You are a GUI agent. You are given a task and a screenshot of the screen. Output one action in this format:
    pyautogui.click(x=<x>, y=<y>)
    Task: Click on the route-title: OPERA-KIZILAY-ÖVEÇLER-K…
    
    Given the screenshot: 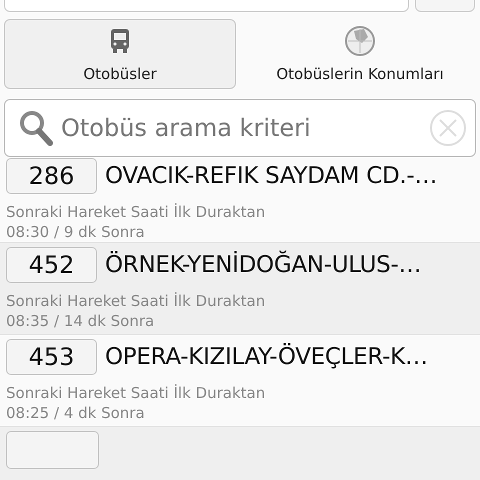 What is the action you would take?
    pyautogui.click(x=266, y=357)
    